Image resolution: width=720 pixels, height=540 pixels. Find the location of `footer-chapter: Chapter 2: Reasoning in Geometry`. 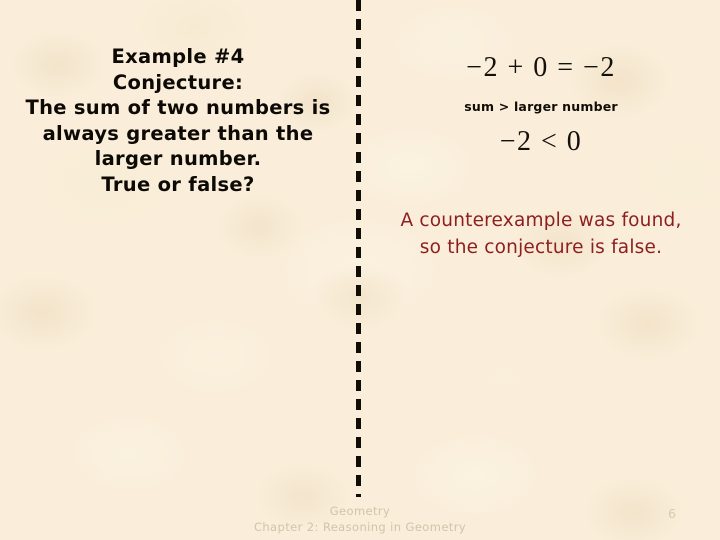

footer-chapter: Chapter 2: Reasoning in Geometry is located at coordinates (360, 526).